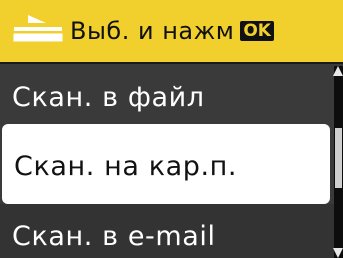 The height and width of the screenshot is (258, 343). What do you see at coordinates (338, 71) in the screenshot?
I see `scroll-up-arrow-icon` at bounding box center [338, 71].